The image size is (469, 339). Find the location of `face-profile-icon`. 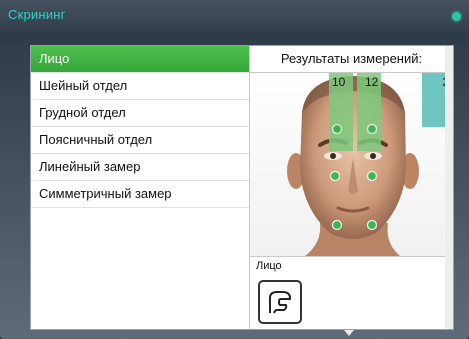

face-profile-icon is located at coordinates (280, 302).